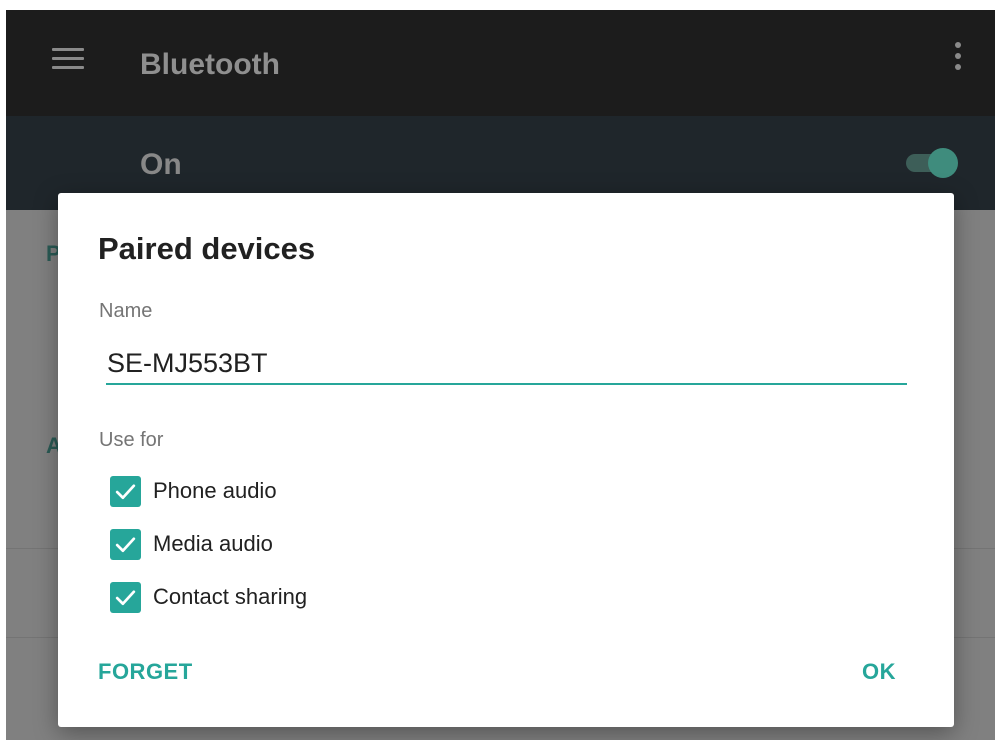  What do you see at coordinates (506, 364) in the screenshot?
I see `device-name-input` at bounding box center [506, 364].